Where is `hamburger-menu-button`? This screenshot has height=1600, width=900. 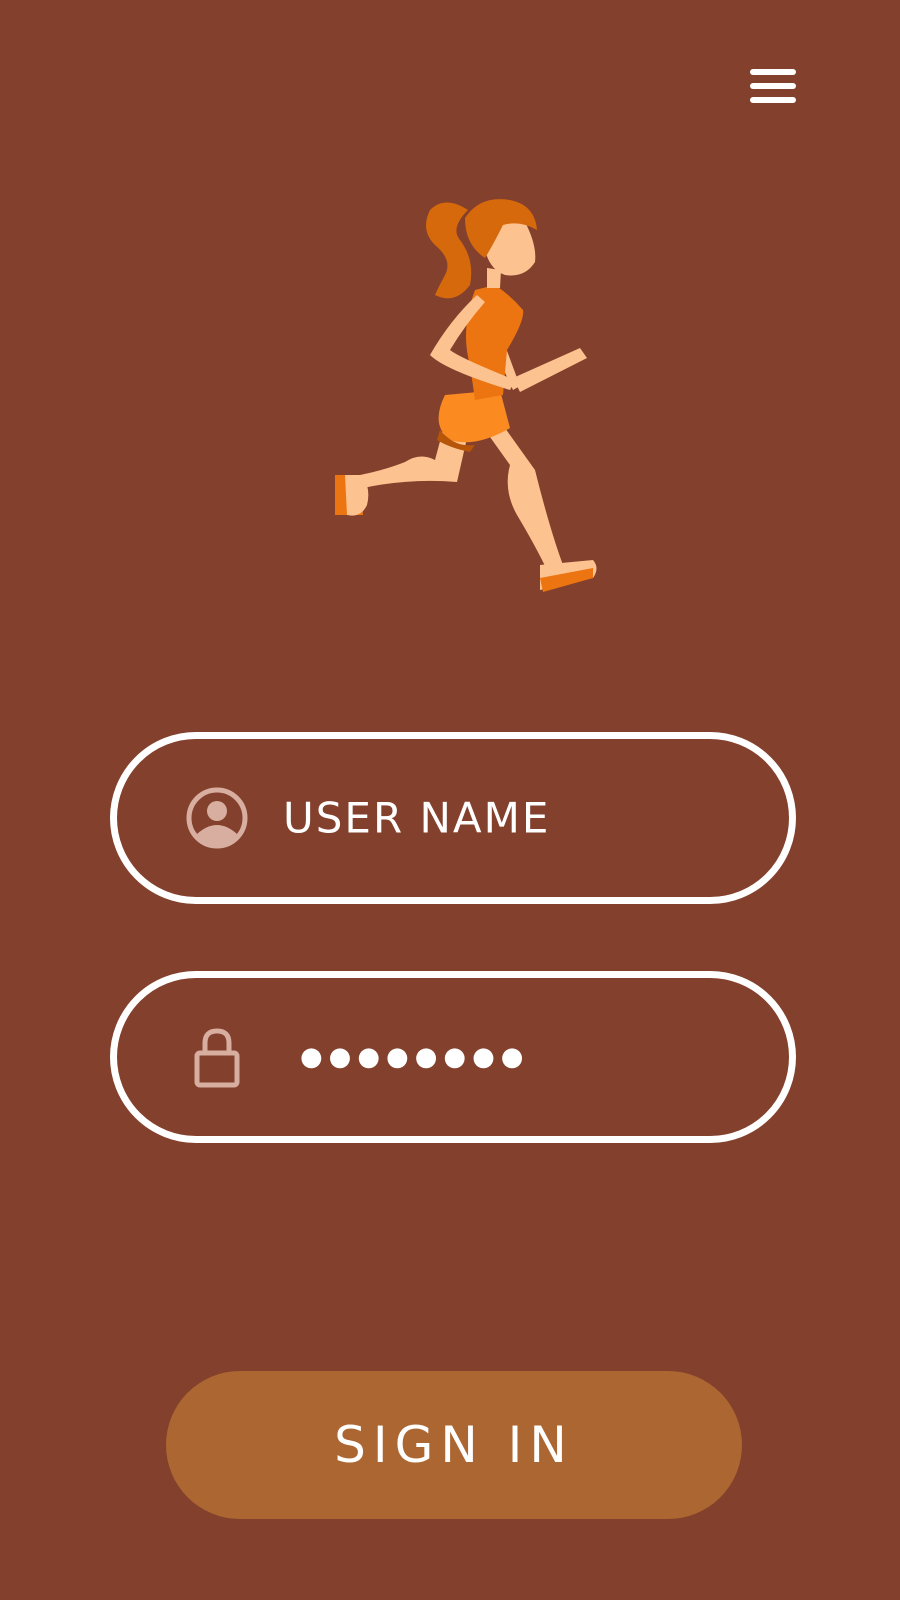 hamburger-menu-button is located at coordinates (773, 86).